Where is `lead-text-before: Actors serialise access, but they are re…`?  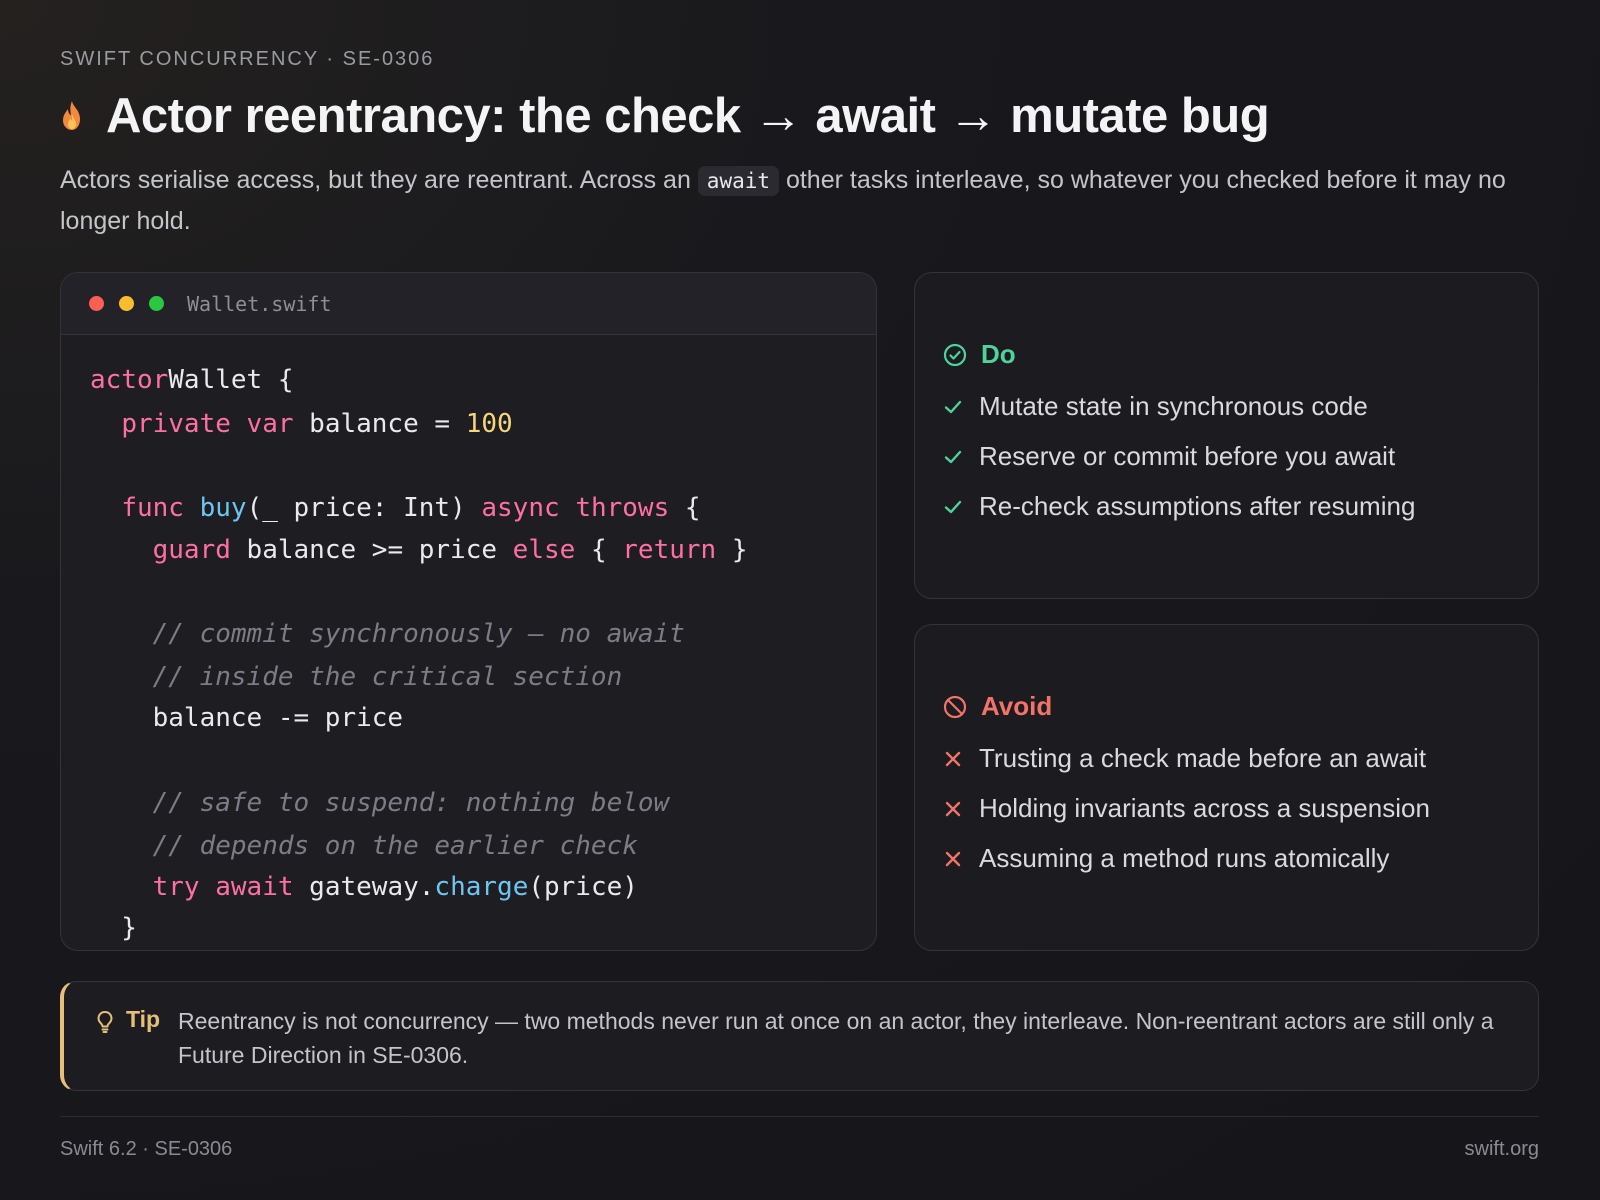
lead-text-before: Actors serialise access, but they are re… is located at coordinates (379, 180).